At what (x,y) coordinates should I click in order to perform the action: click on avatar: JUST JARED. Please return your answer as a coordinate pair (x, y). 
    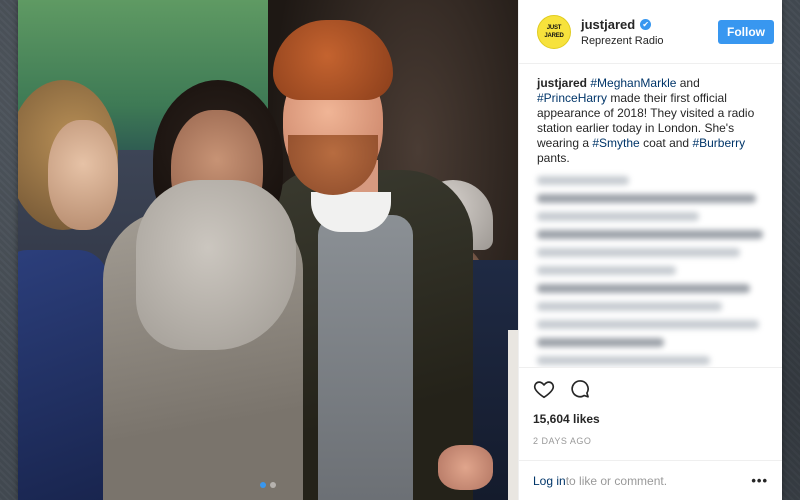
    Looking at the image, I should click on (554, 31).